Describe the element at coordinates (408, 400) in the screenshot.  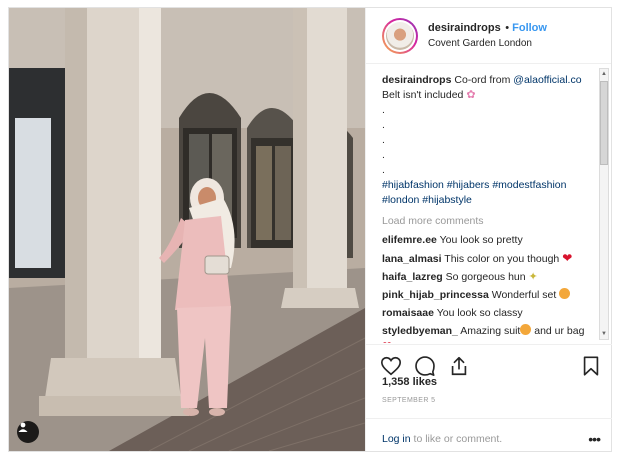
I see `post-date: SEPTEMBER 5` at that location.